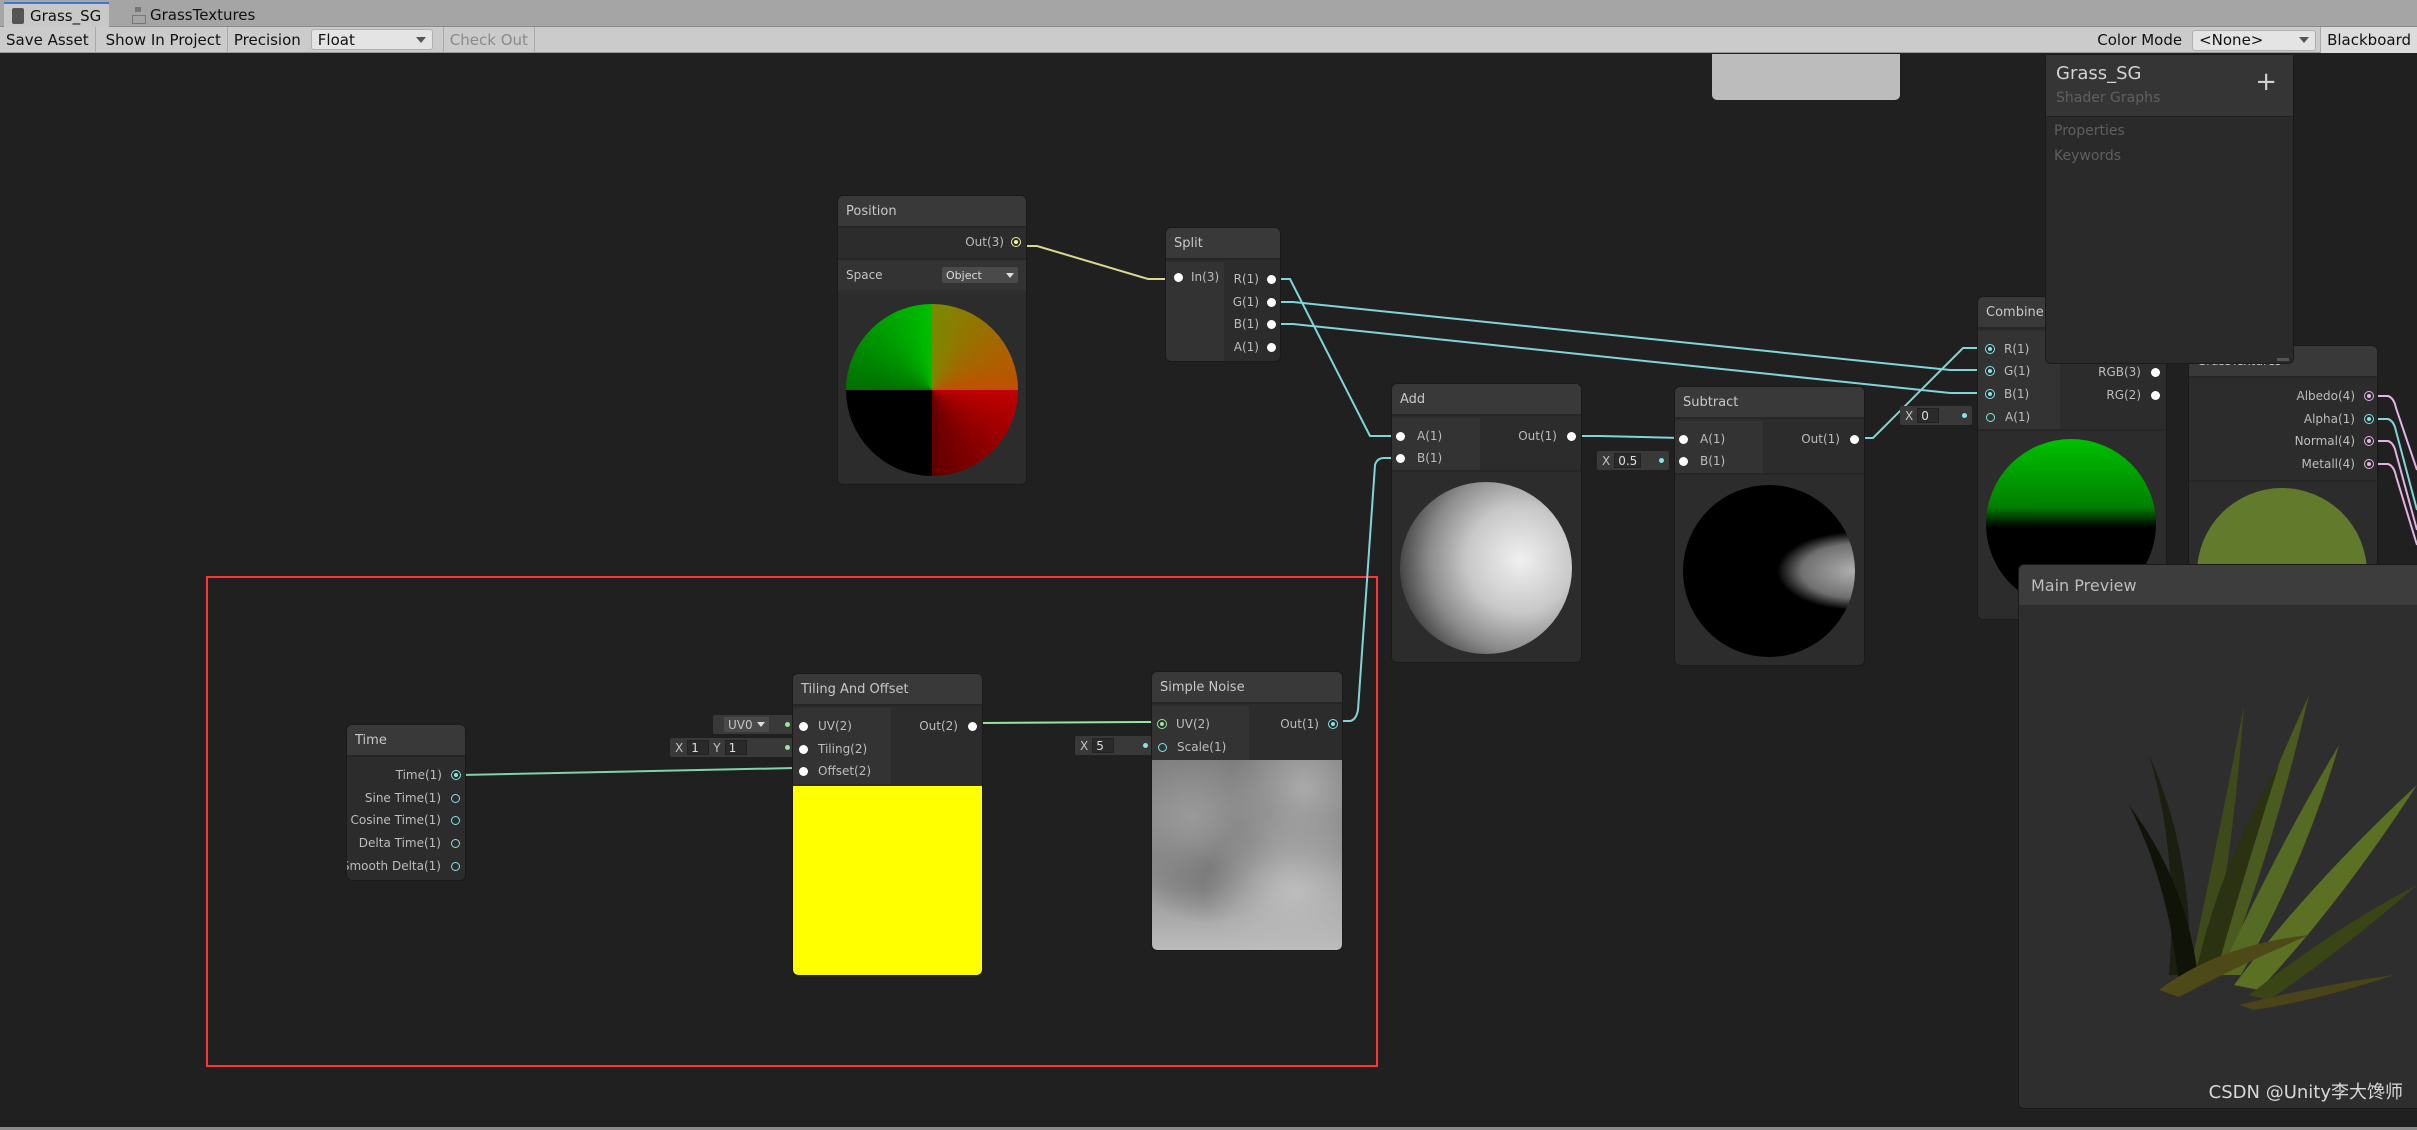  What do you see at coordinates (980, 275) in the screenshot?
I see `space-dropdown: Object` at bounding box center [980, 275].